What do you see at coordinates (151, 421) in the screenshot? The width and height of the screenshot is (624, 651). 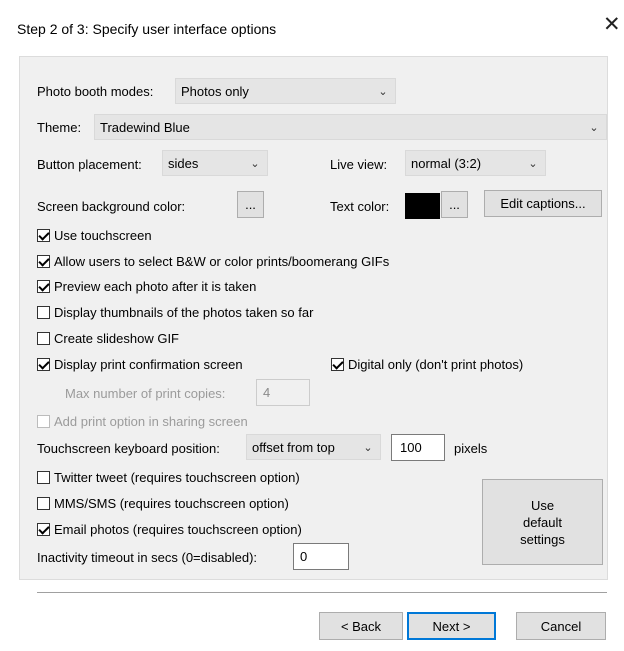 I see `add-print-label: Add print option in sharing screen` at bounding box center [151, 421].